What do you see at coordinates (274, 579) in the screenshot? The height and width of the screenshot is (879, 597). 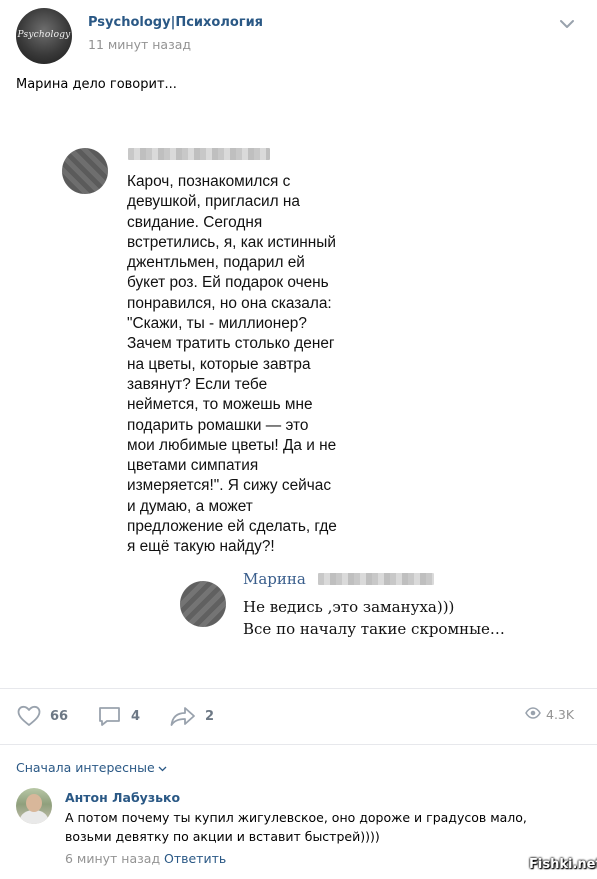 I see `reply-author: Марина` at bounding box center [274, 579].